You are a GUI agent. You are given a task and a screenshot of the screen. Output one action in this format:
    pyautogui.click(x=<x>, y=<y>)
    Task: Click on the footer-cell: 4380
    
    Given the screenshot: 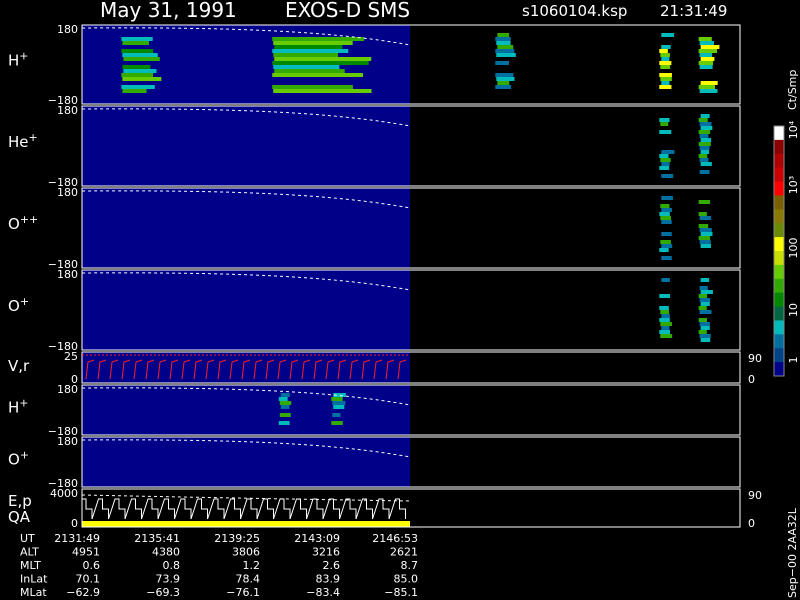 What is the action you would take?
    pyautogui.click(x=166, y=552)
    